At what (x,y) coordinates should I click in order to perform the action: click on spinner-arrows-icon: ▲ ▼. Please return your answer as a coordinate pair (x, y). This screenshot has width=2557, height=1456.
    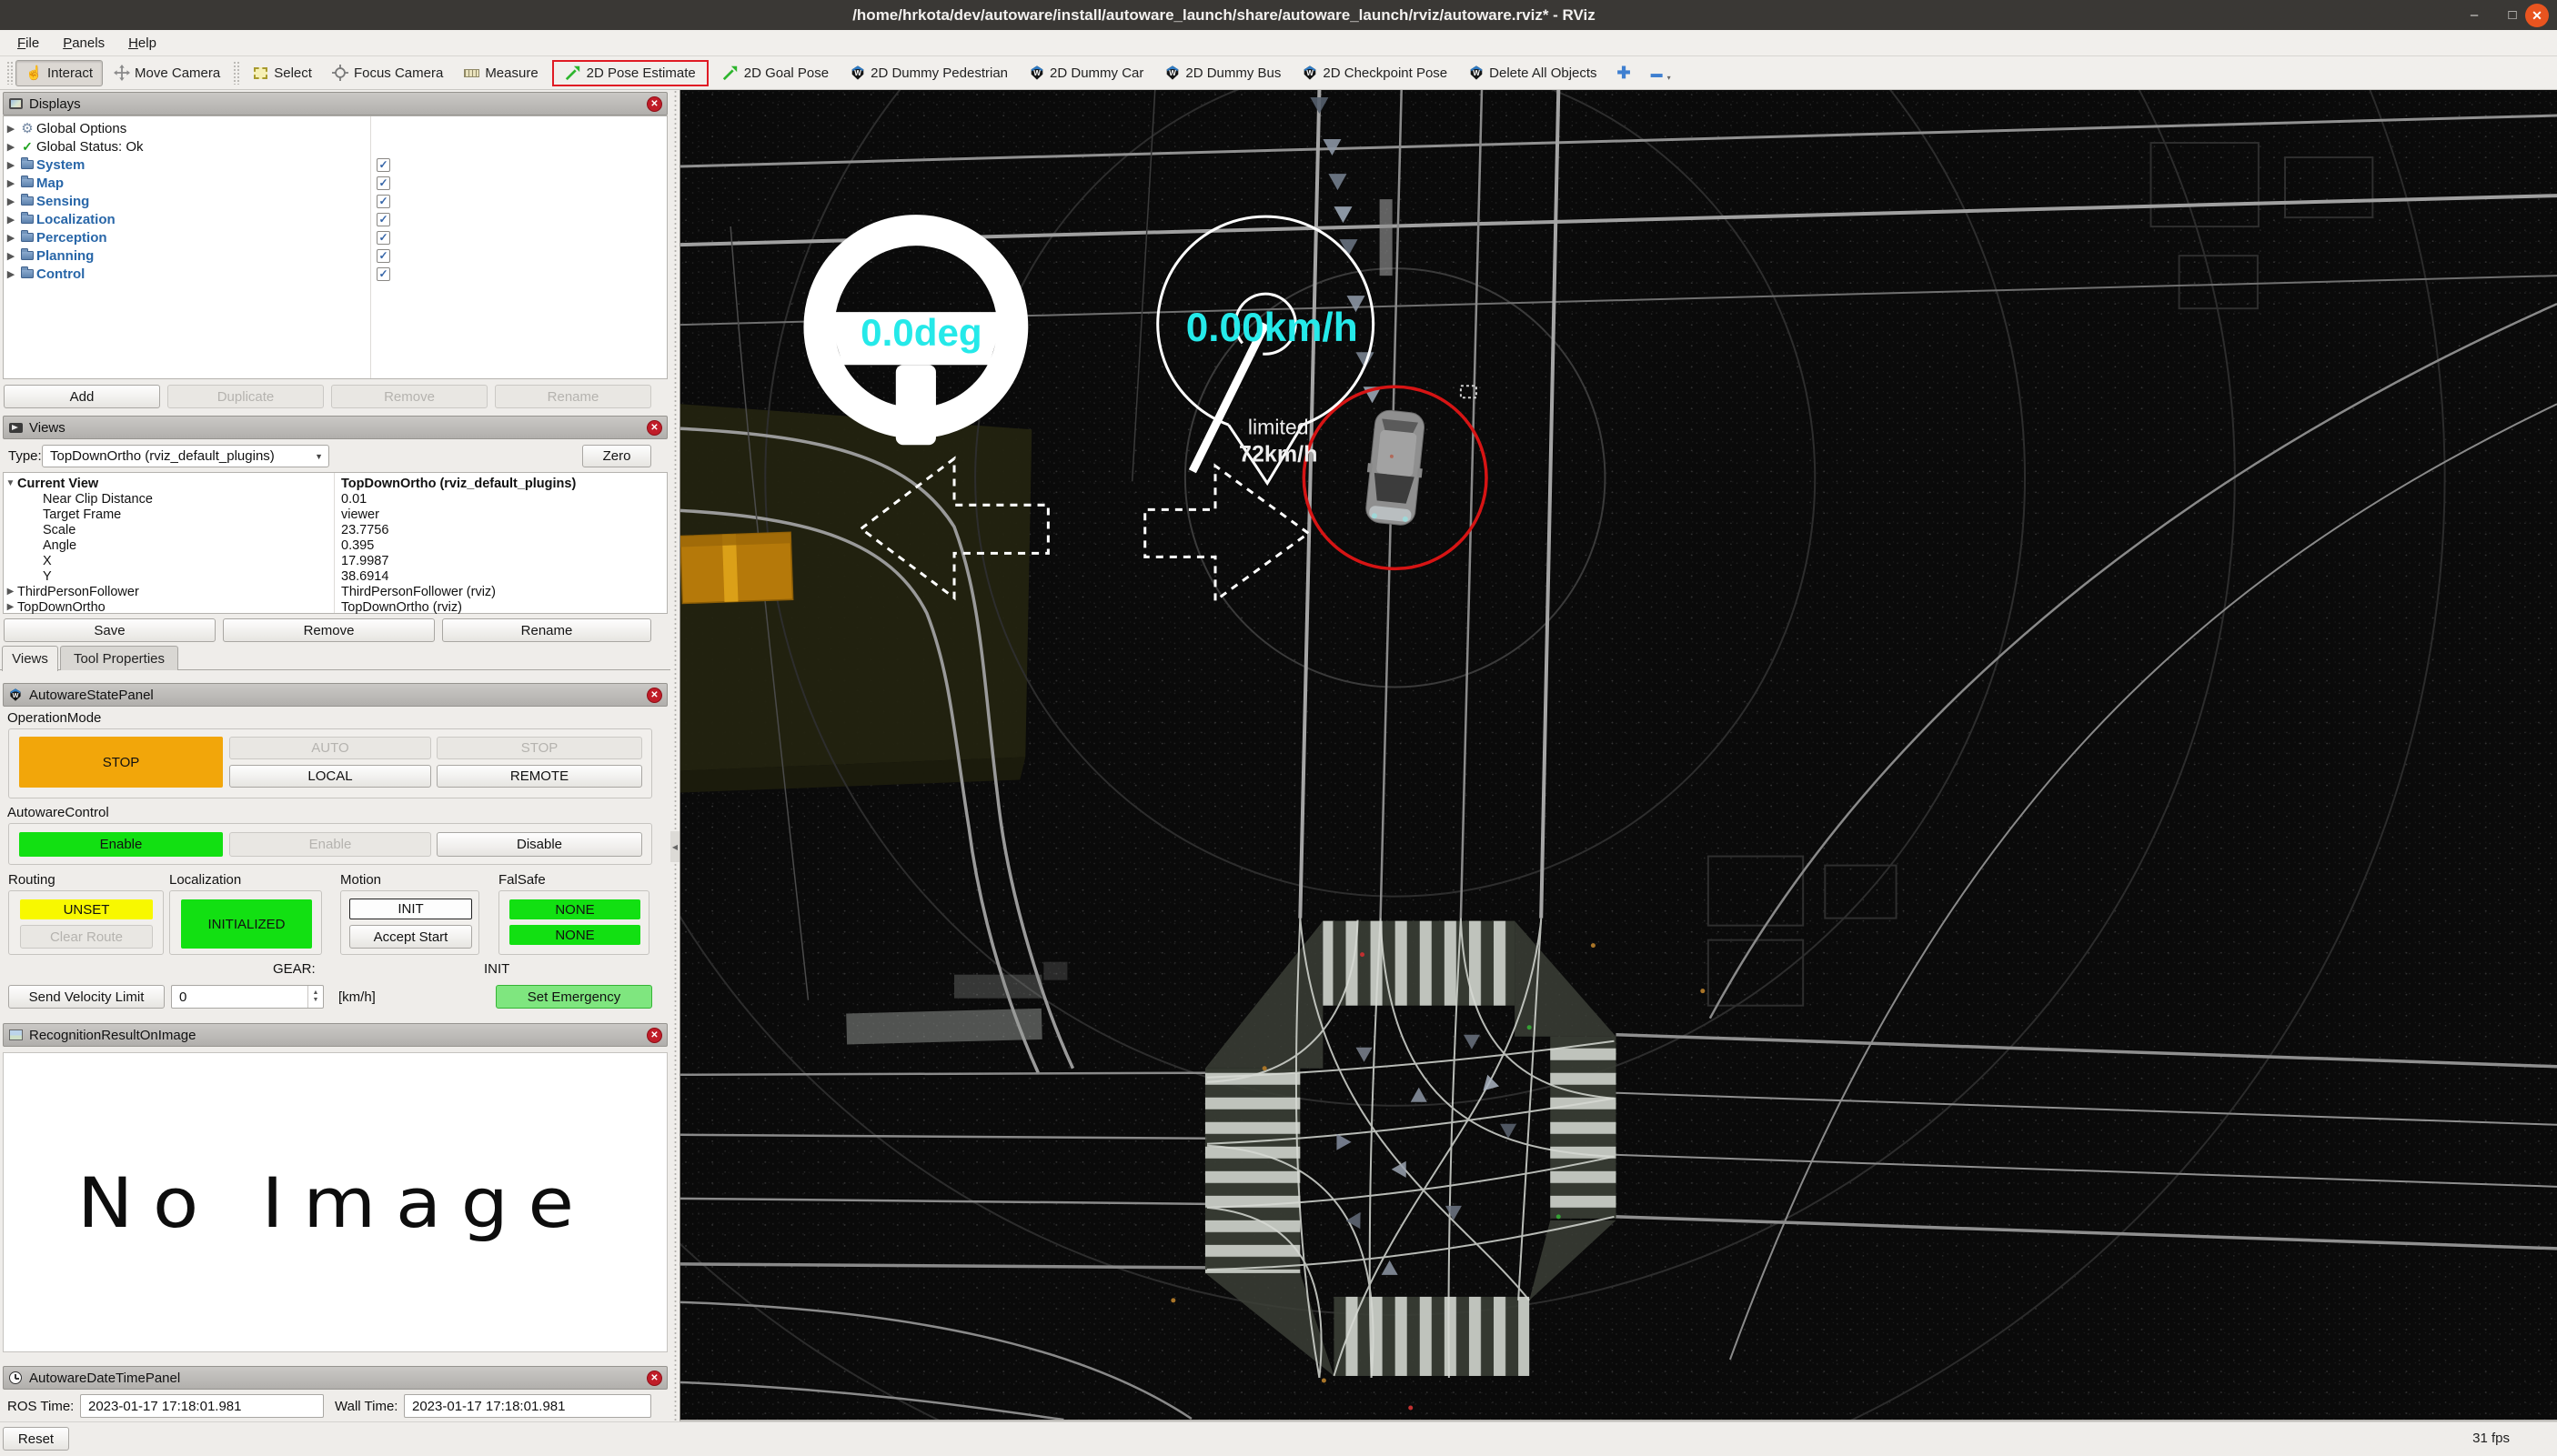
    Looking at the image, I should click on (315, 997).